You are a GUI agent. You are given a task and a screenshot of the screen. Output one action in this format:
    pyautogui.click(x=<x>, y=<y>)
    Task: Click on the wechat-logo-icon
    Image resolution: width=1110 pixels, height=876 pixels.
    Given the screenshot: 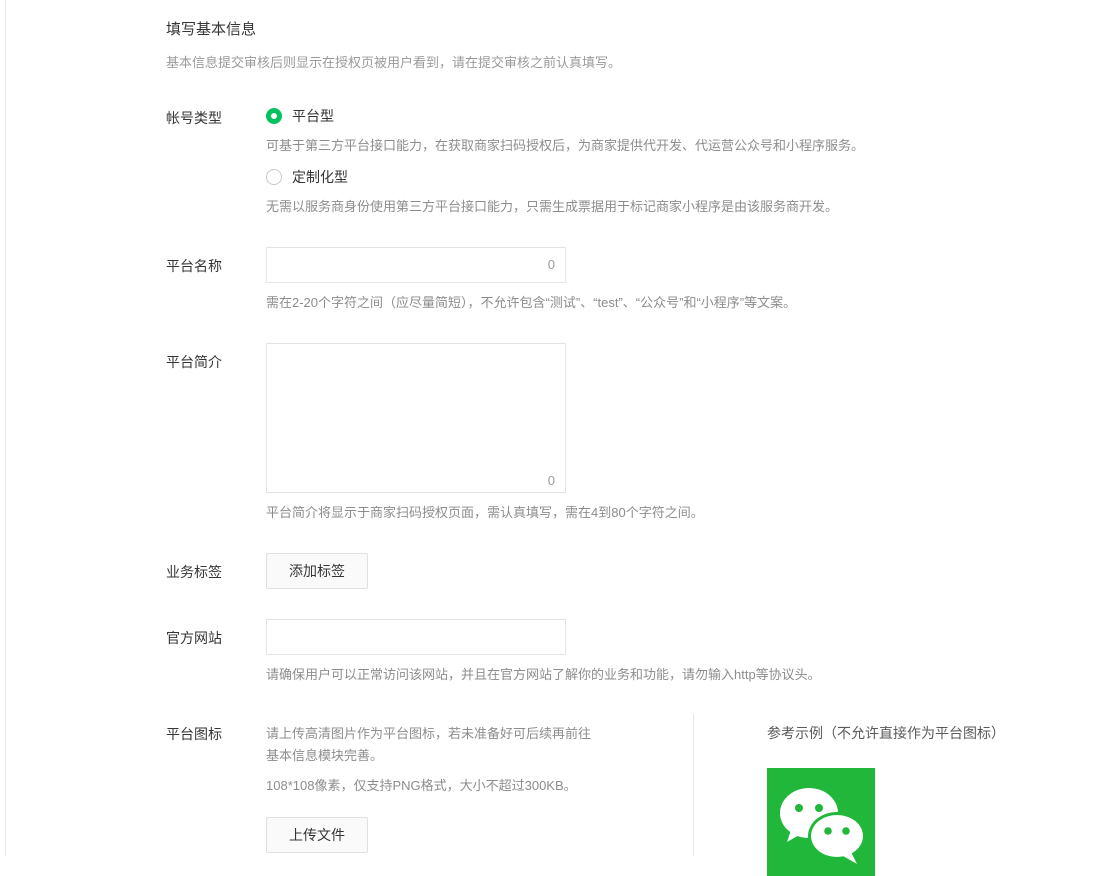 What is the action you would take?
    pyautogui.click(x=821, y=822)
    